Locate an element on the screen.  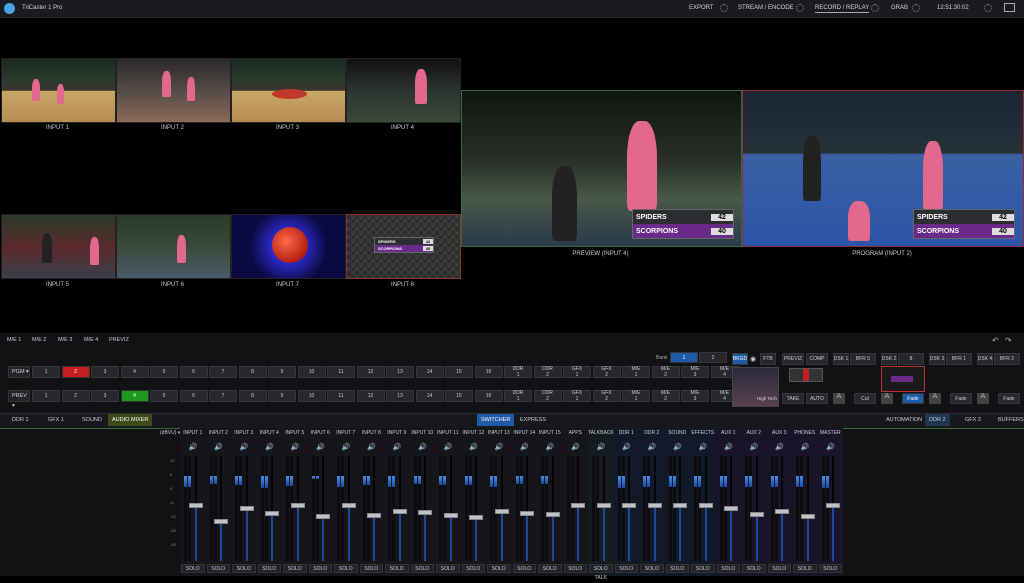
tab-gfx1: GFX 1 is located at coordinates (56, 420).